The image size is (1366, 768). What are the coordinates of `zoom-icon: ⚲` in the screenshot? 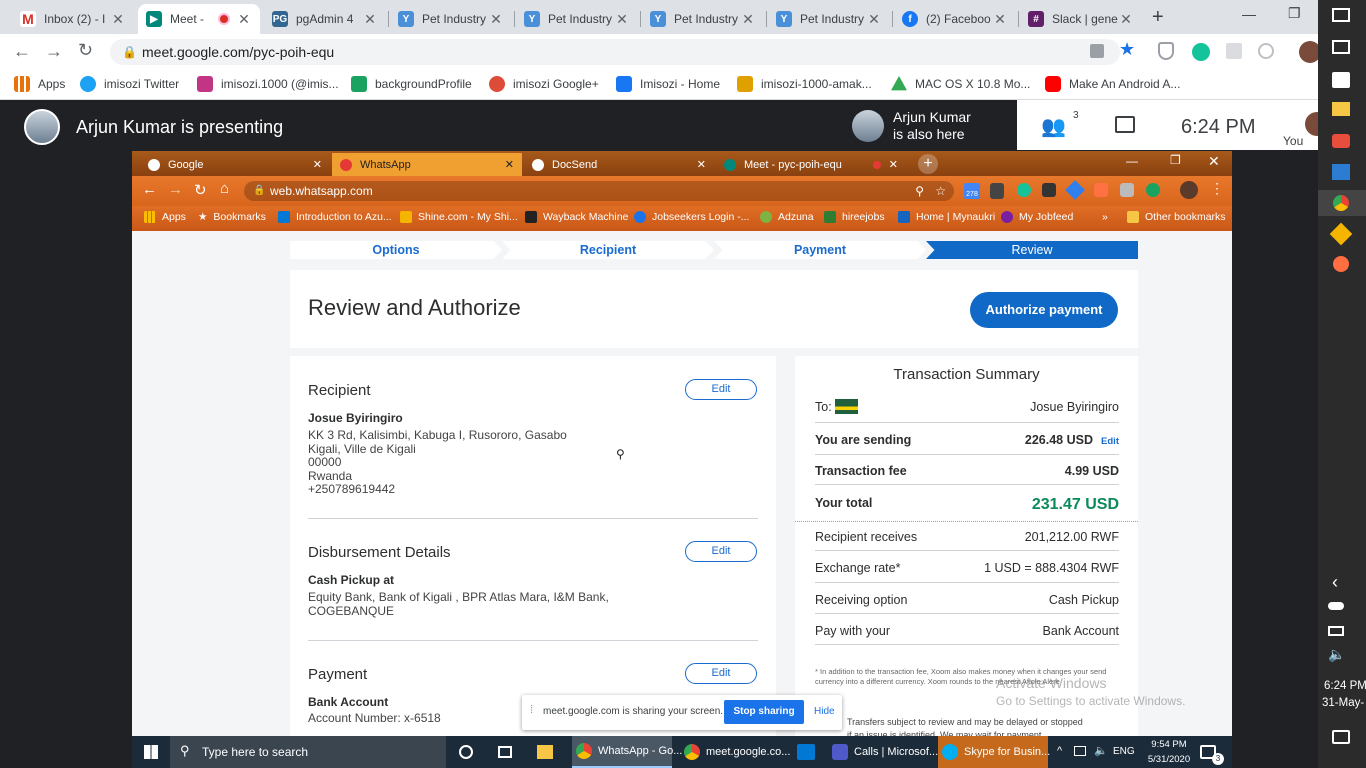 It's located at (919, 191).